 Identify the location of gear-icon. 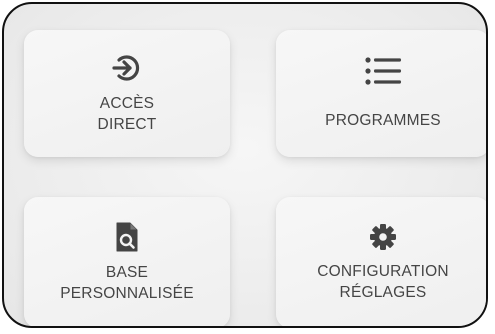
(383, 237).